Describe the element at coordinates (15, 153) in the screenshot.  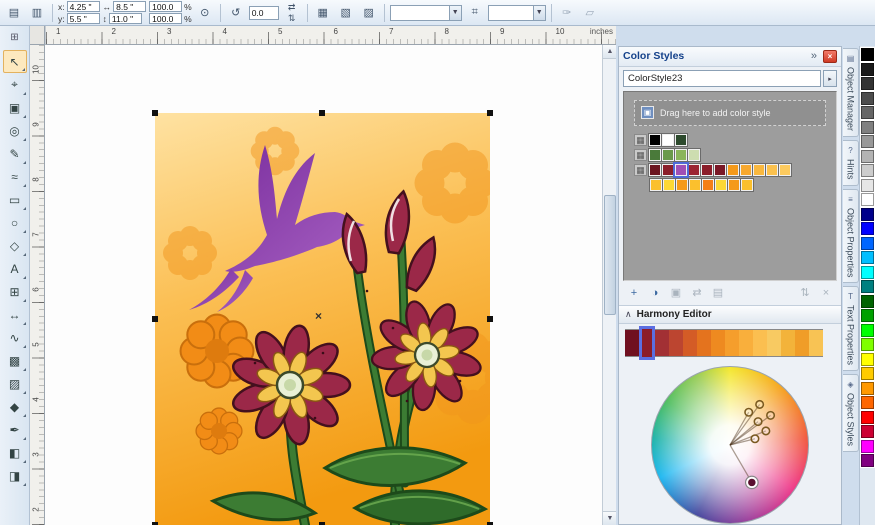
I see `tool-freehand: ✎` at that location.